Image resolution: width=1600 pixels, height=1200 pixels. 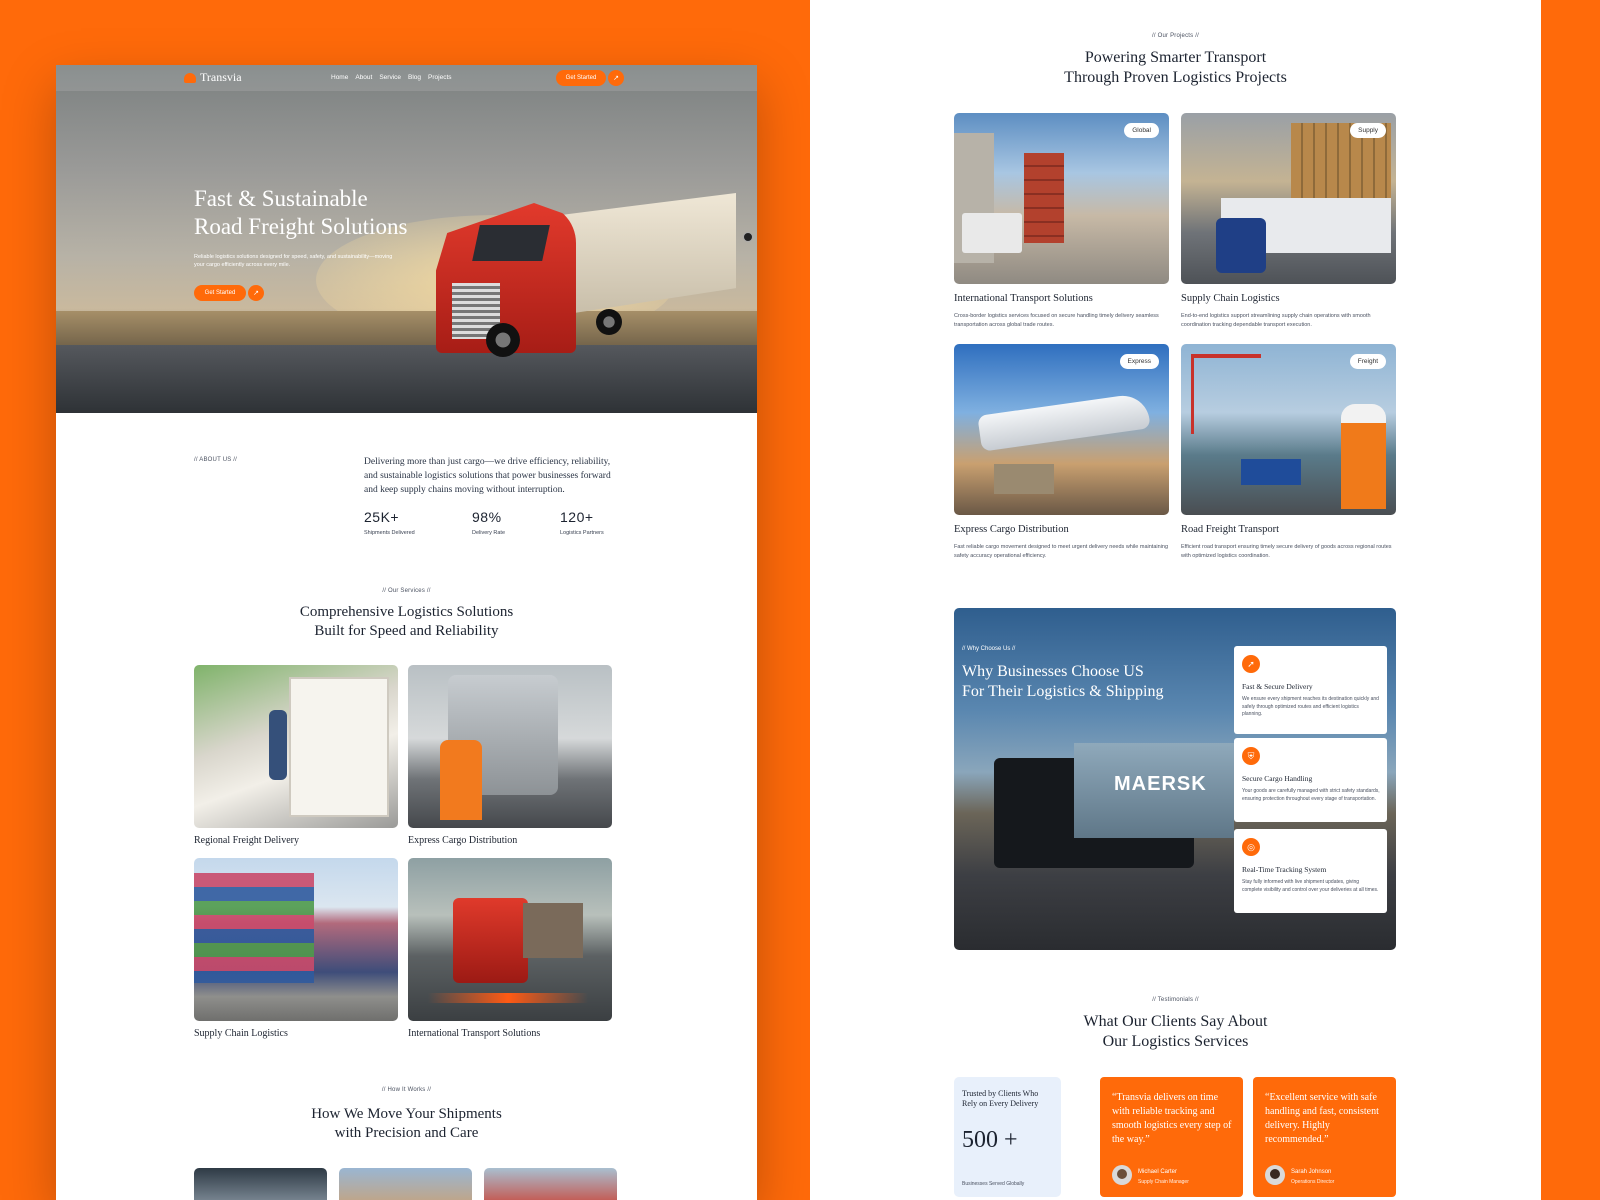 I want to click on container-brand-text: MAERSK, so click(x=1160, y=784).